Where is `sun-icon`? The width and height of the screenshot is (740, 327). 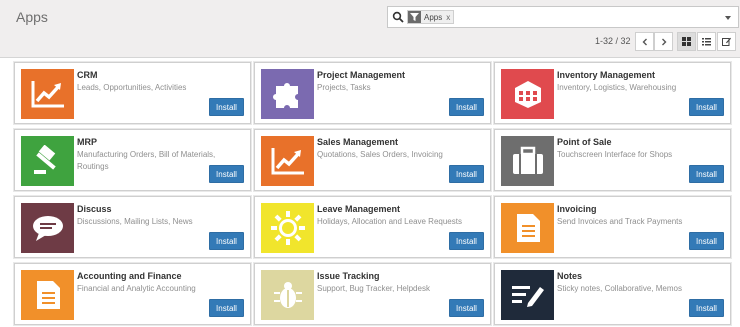
sun-icon is located at coordinates (287, 228).